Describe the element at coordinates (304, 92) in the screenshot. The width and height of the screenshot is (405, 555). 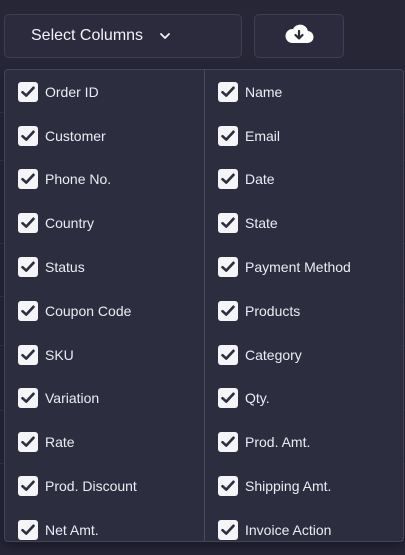
I see `column-option-name: Name` at that location.